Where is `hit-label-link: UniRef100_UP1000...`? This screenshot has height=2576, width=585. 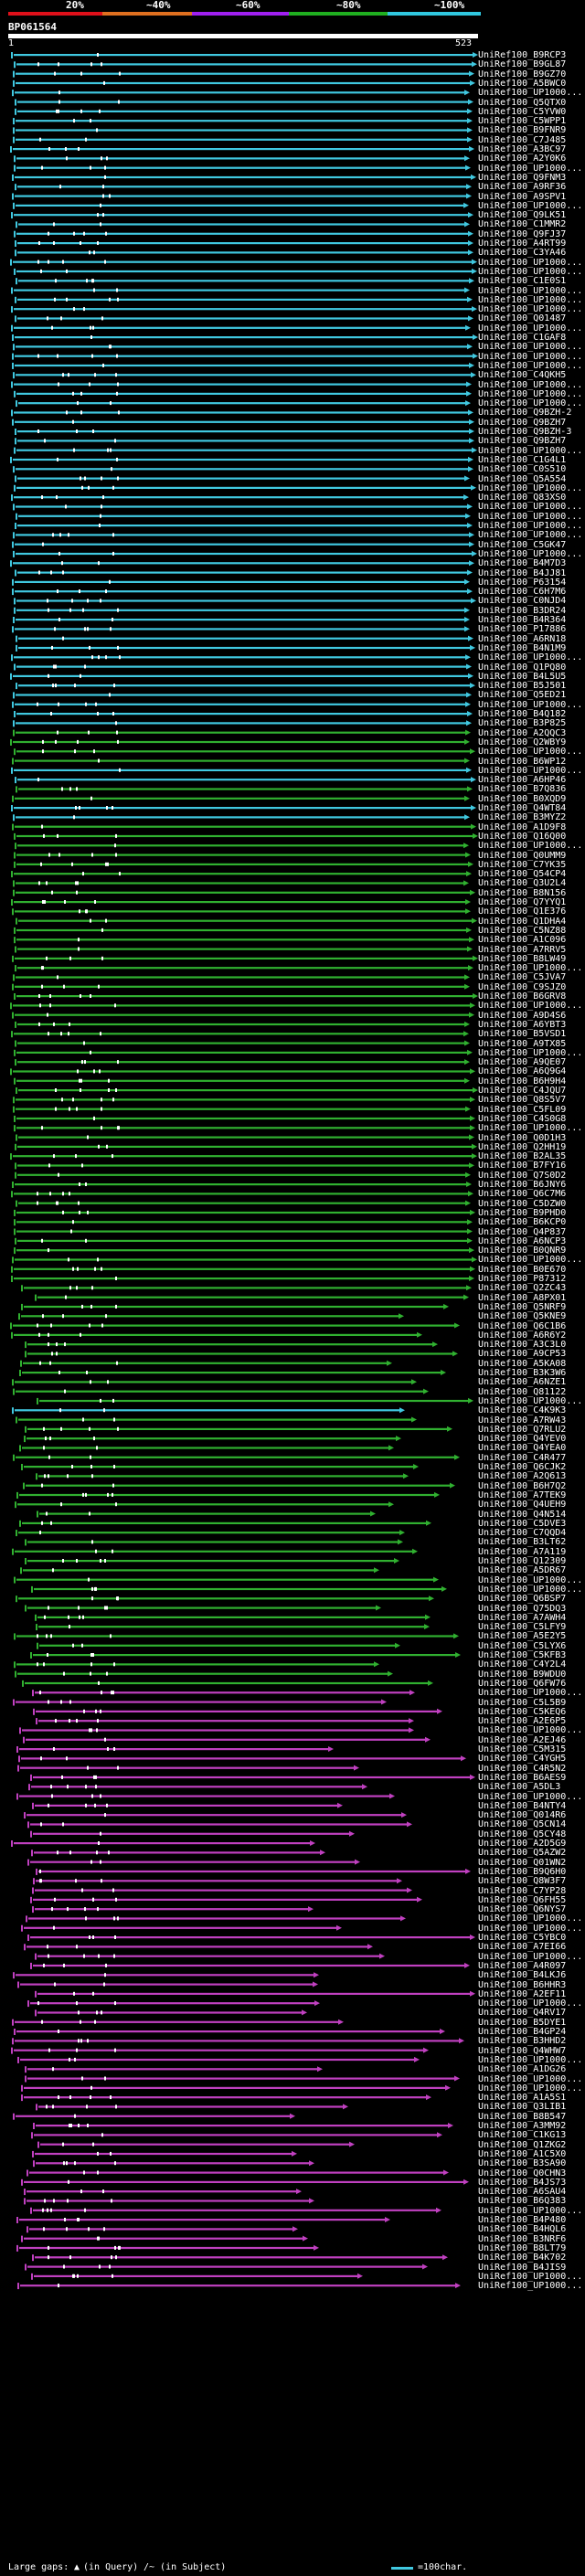 hit-label-link: UniRef100_UP1000... is located at coordinates (532, 2286).